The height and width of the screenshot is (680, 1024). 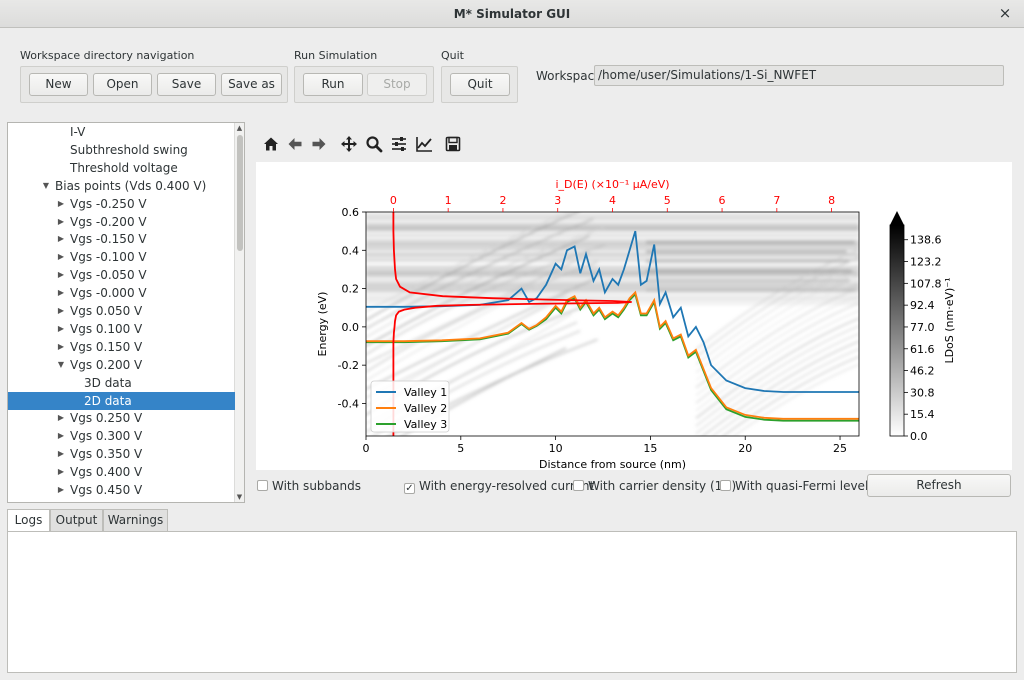 What do you see at coordinates (106, 346) in the screenshot?
I see `tree-item-label: Vgs 0.150 V` at bounding box center [106, 346].